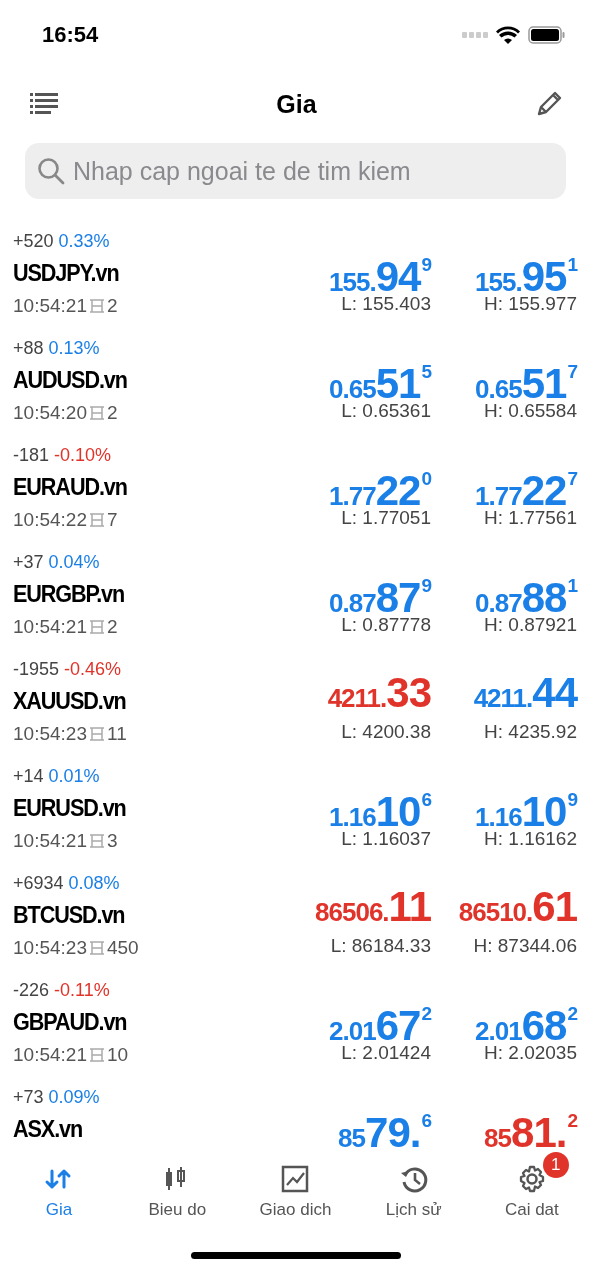 The image size is (591, 1280). Describe the element at coordinates (380, 946) in the screenshot. I see `low-price: L: 86184.33` at that location.